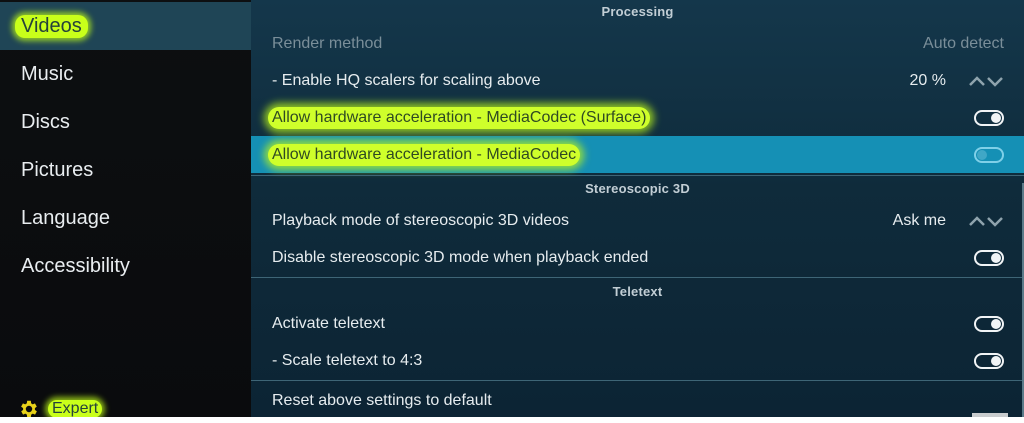 The image size is (1024, 423). What do you see at coordinates (919, 220) in the screenshot?
I see `setting-value: Ask me` at bounding box center [919, 220].